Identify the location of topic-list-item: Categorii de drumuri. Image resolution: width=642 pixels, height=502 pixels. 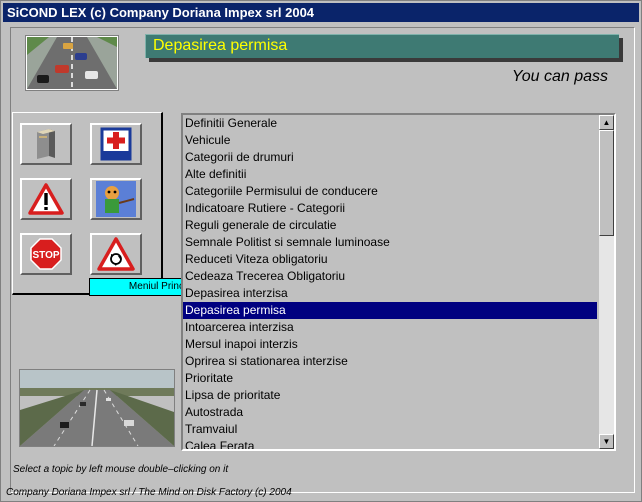
(390, 157).